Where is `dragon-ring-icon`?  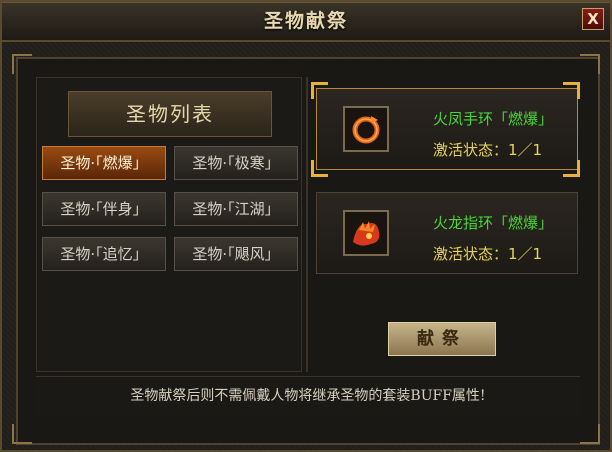
dragon-ring-icon is located at coordinates (366, 233).